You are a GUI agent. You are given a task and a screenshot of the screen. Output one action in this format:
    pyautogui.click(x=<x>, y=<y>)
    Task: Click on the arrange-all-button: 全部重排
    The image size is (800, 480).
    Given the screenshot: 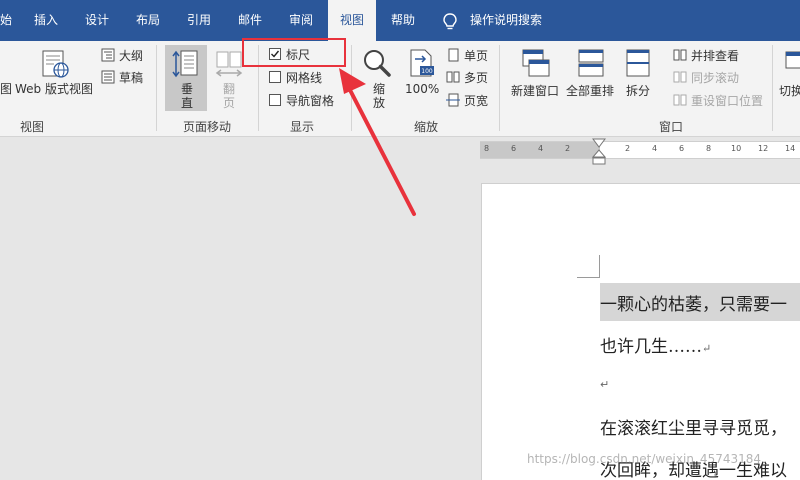 What is the action you would take?
    pyautogui.click(x=590, y=90)
    